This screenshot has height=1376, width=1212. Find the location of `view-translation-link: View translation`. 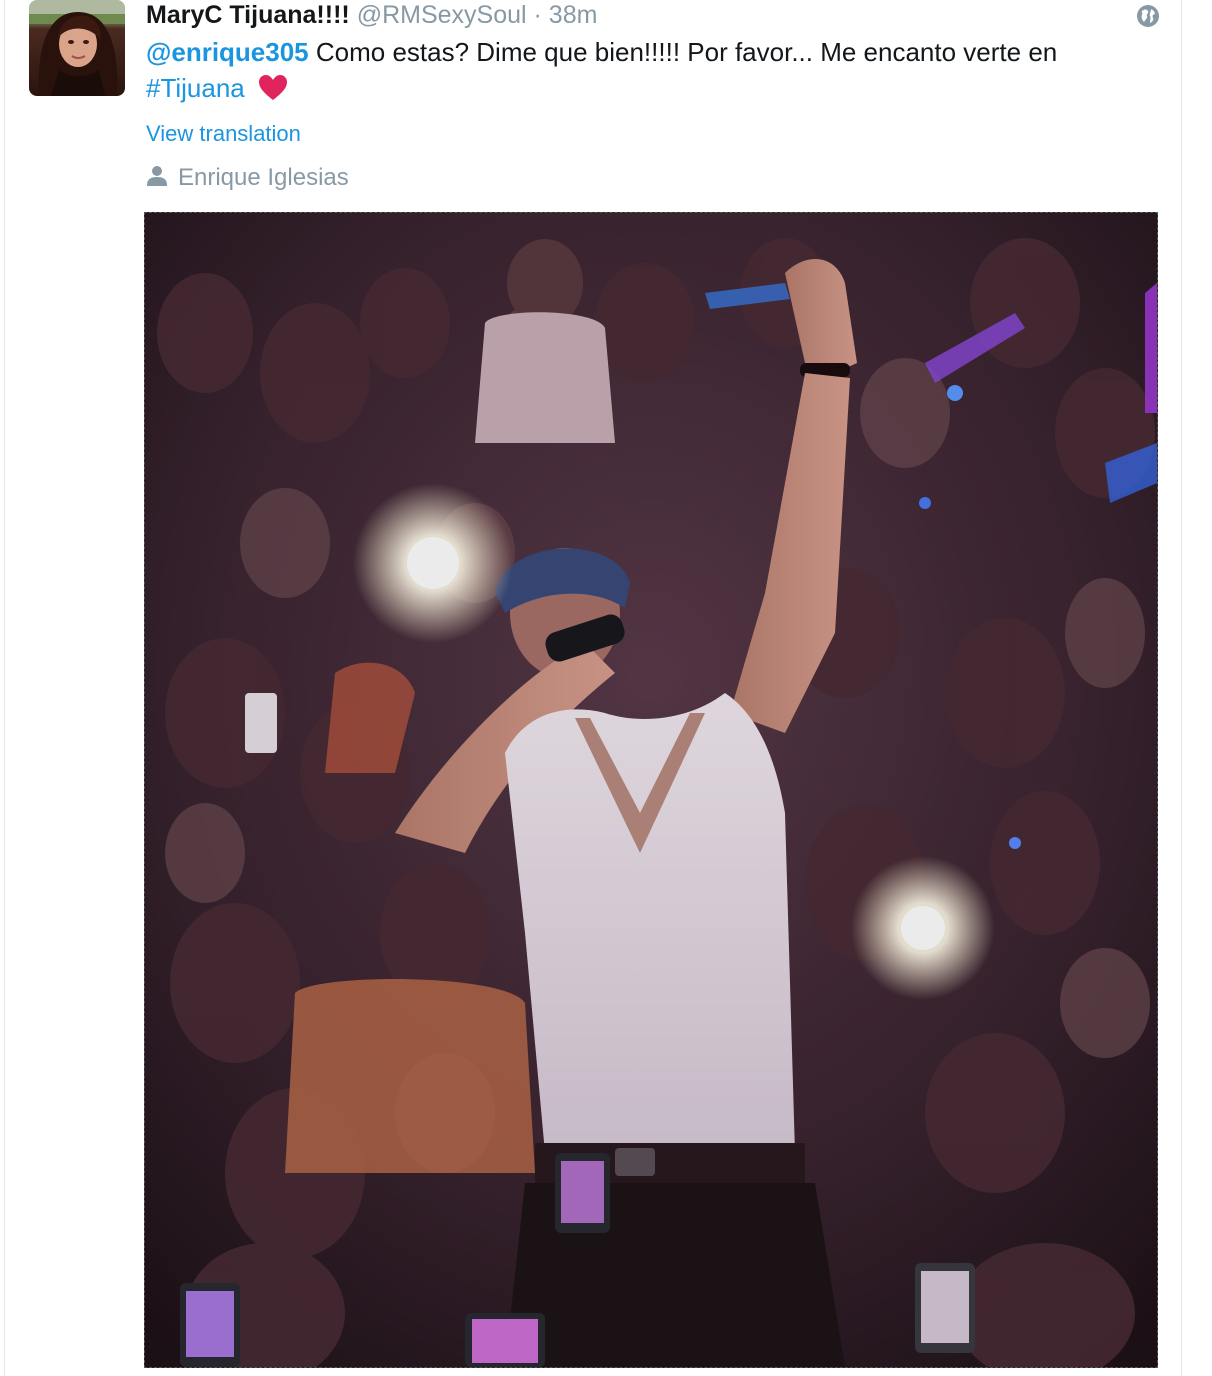

view-translation-link: View translation is located at coordinates (223, 134).